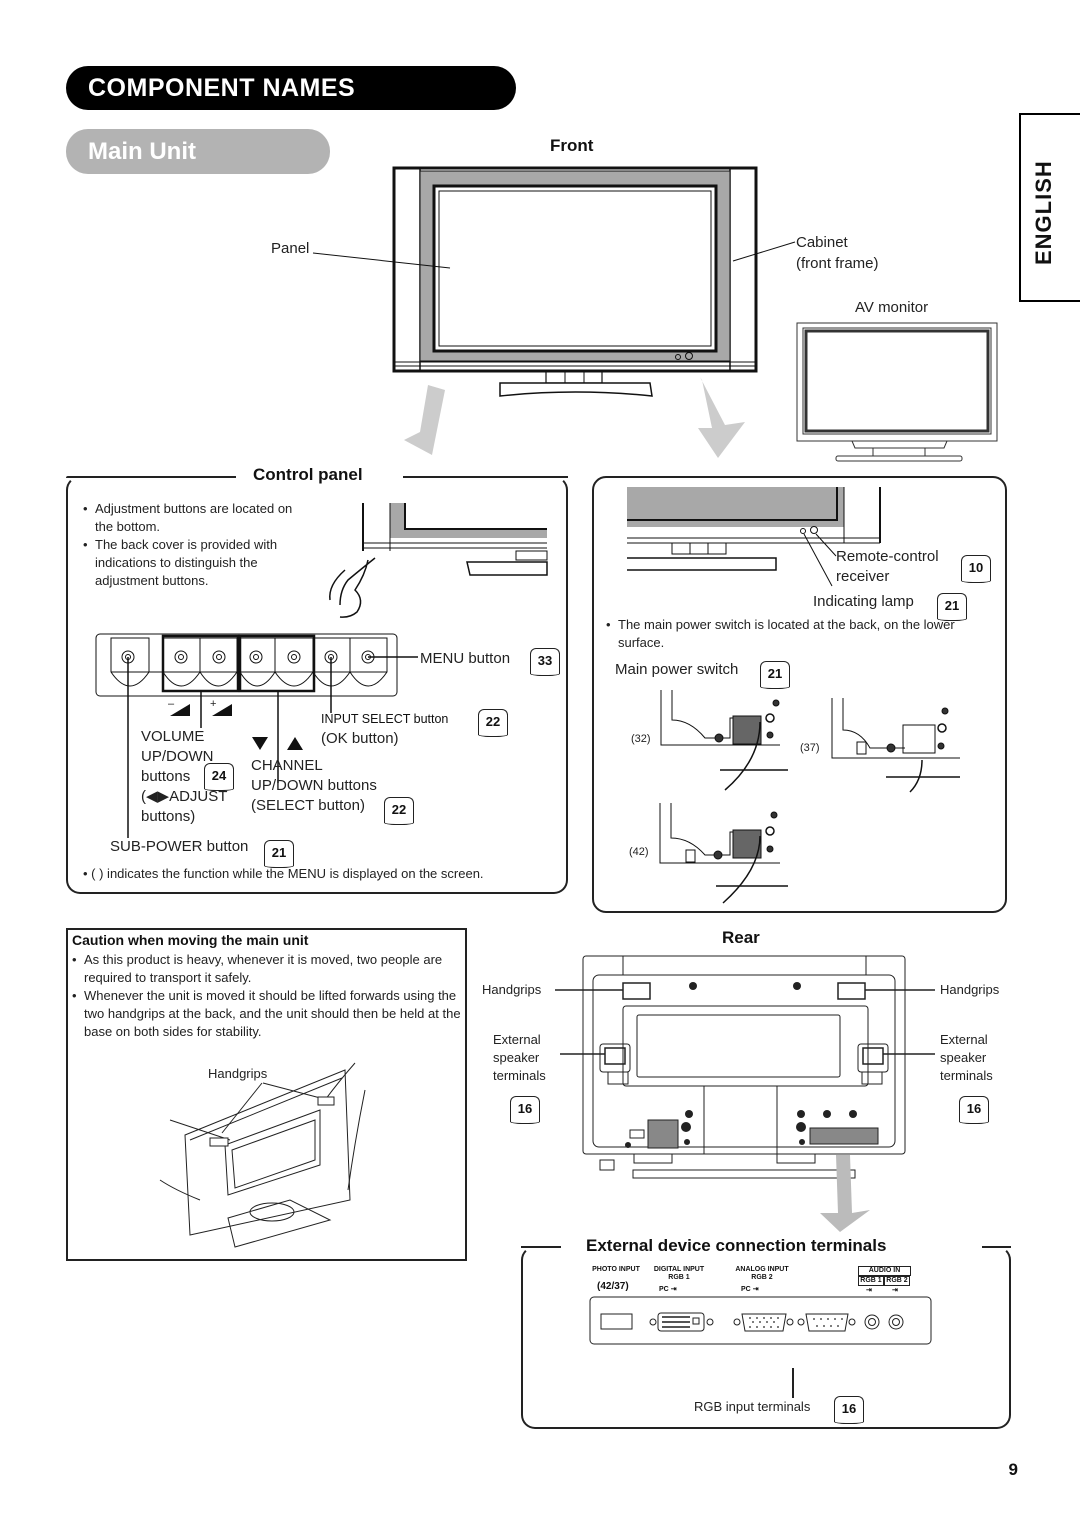 This screenshot has width=1080, height=1528. I want to click on page-number: 9, so click(1013, 1469).